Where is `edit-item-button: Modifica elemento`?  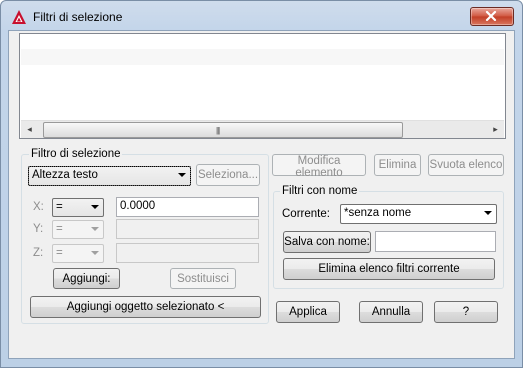 edit-item-button: Modifica elemento is located at coordinates (319, 166).